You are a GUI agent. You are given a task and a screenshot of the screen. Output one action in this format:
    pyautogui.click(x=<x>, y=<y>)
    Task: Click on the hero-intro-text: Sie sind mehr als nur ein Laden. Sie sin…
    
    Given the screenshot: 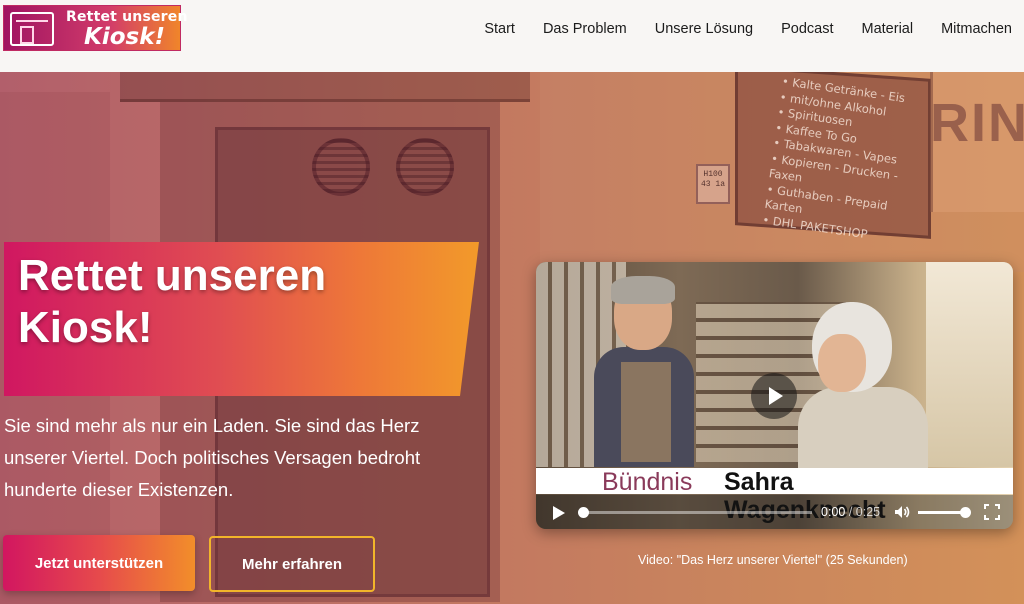 What is the action you would take?
    pyautogui.click(x=212, y=457)
    